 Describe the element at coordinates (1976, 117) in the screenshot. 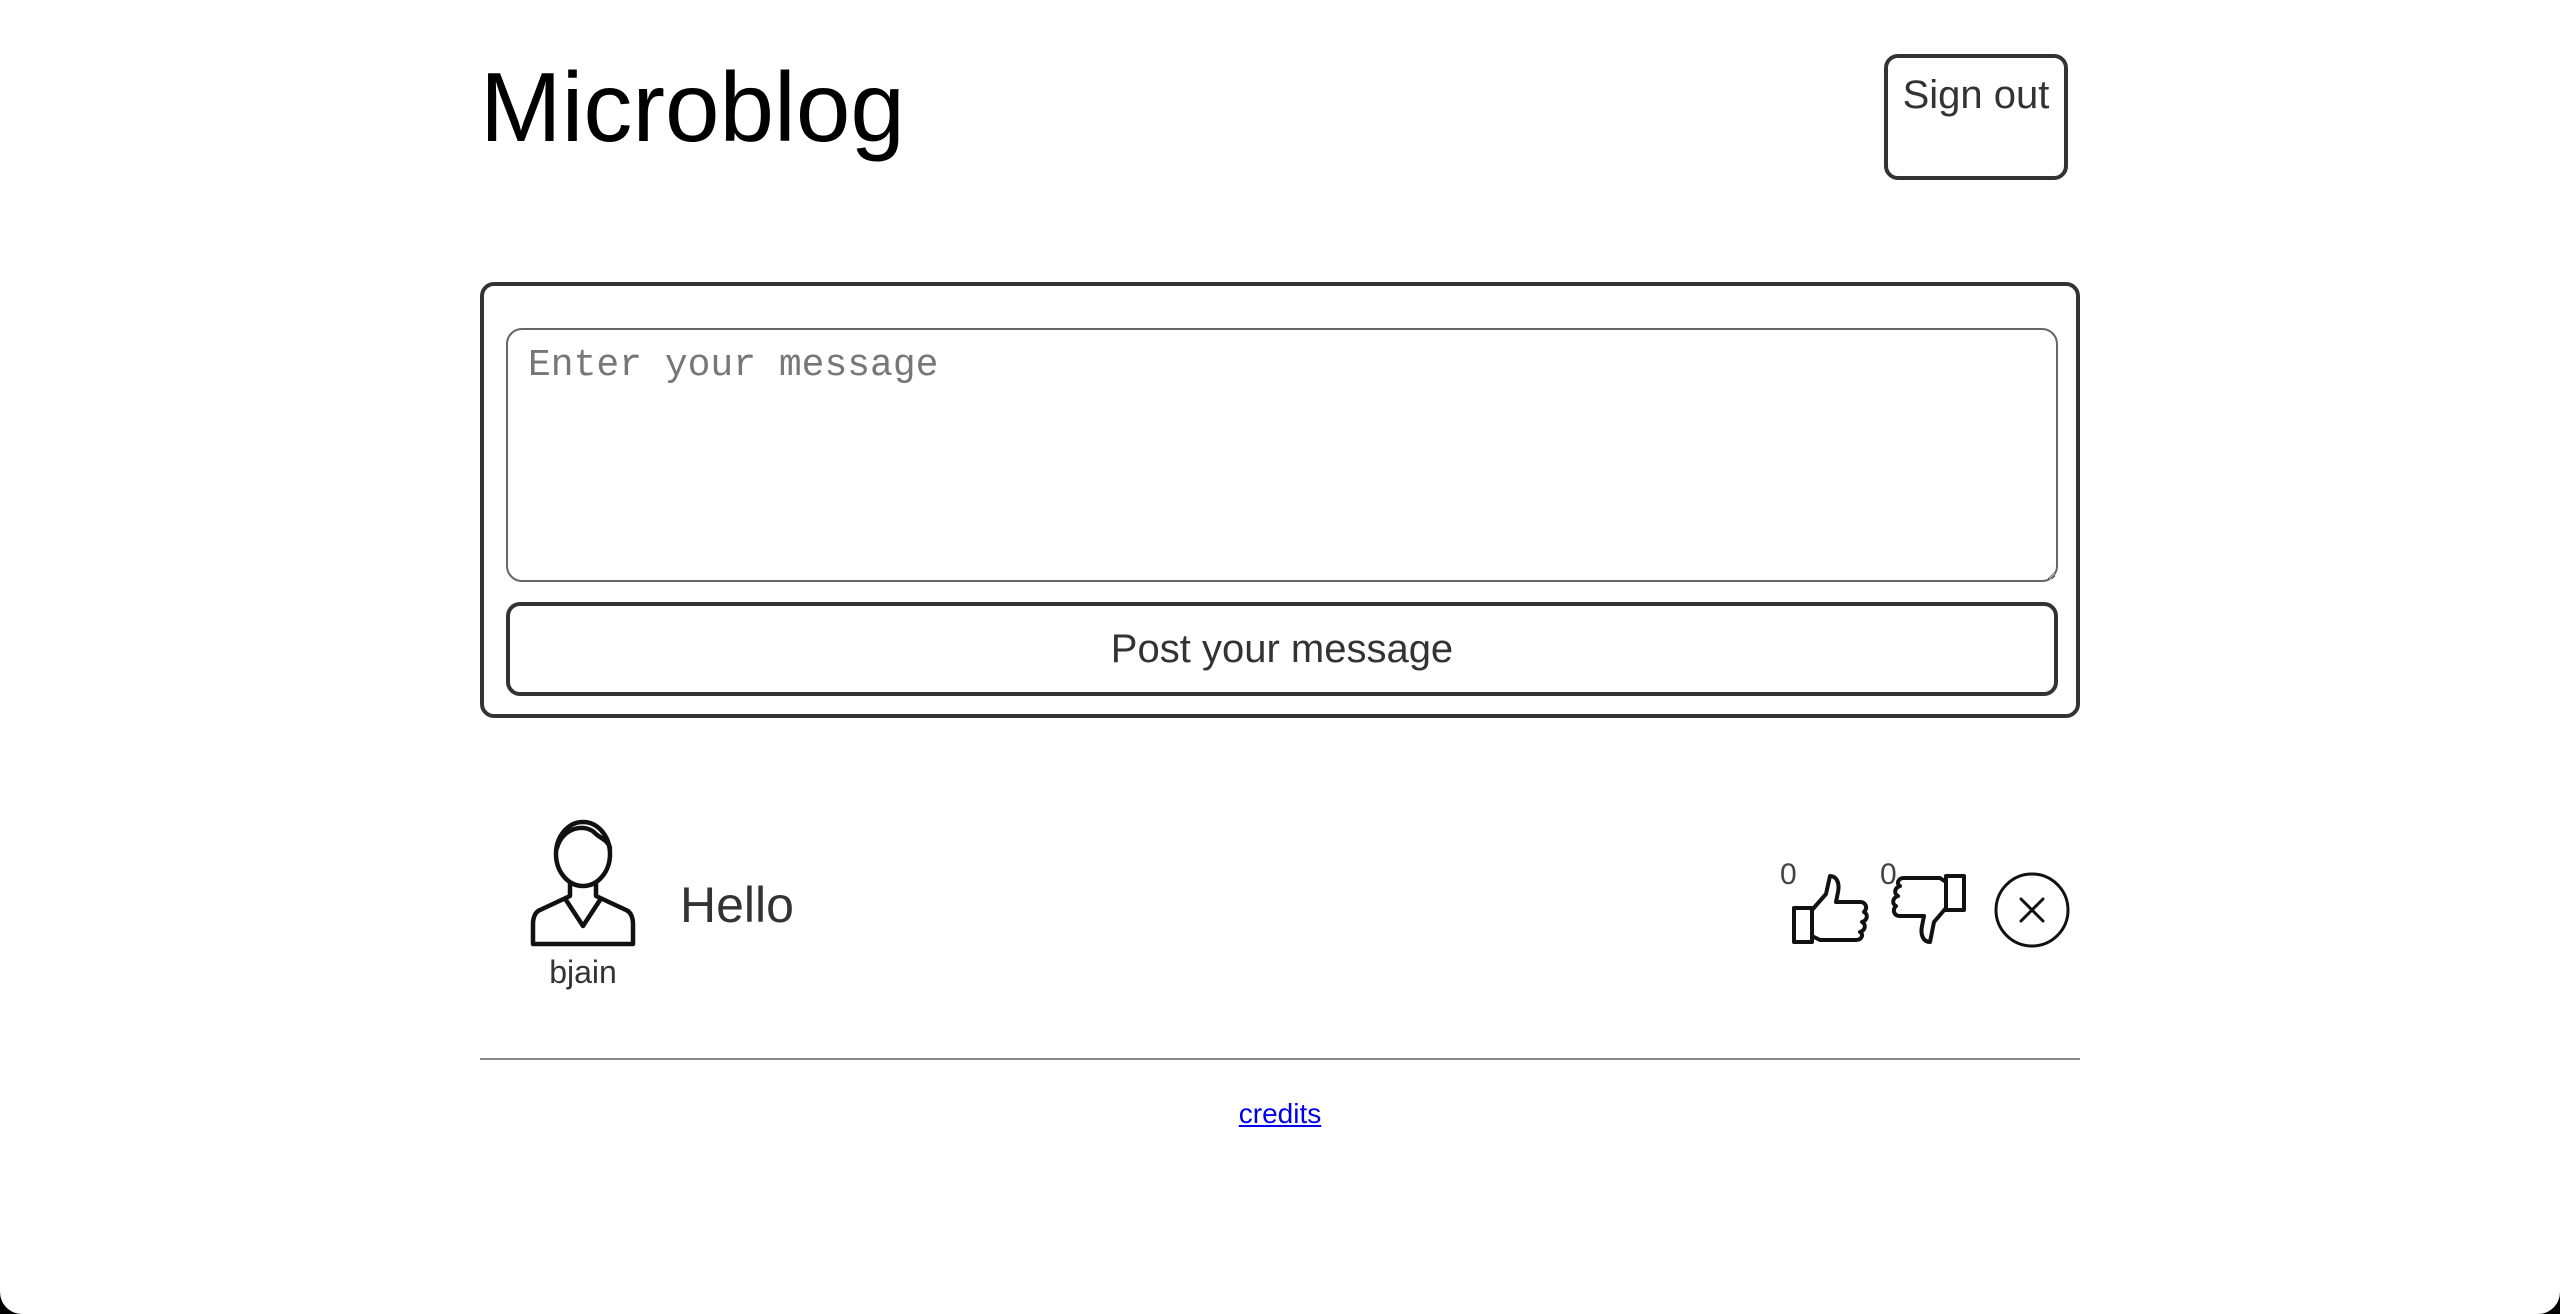

I see `sign-out-button: Sign out` at that location.